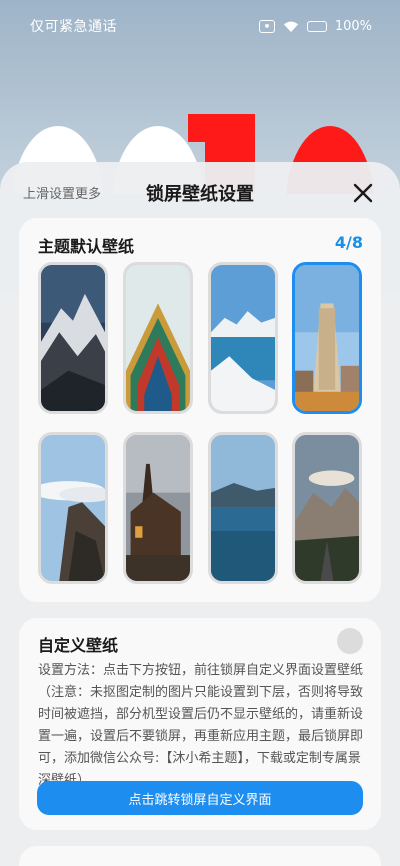 Image resolution: width=400 pixels, height=866 pixels. What do you see at coordinates (350, 641) in the screenshot?
I see `custom-wallpaper-toggle` at bounding box center [350, 641].